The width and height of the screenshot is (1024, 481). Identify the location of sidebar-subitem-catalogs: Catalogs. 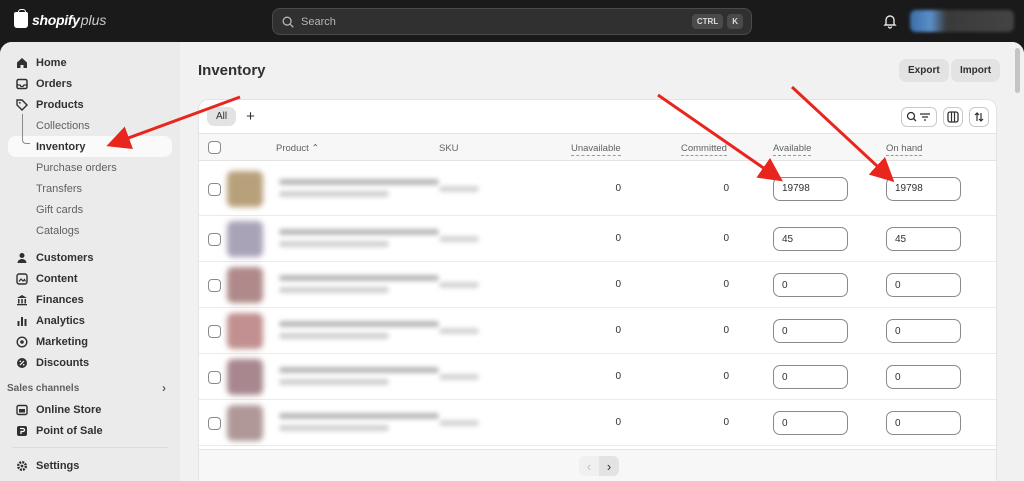
(90, 230).